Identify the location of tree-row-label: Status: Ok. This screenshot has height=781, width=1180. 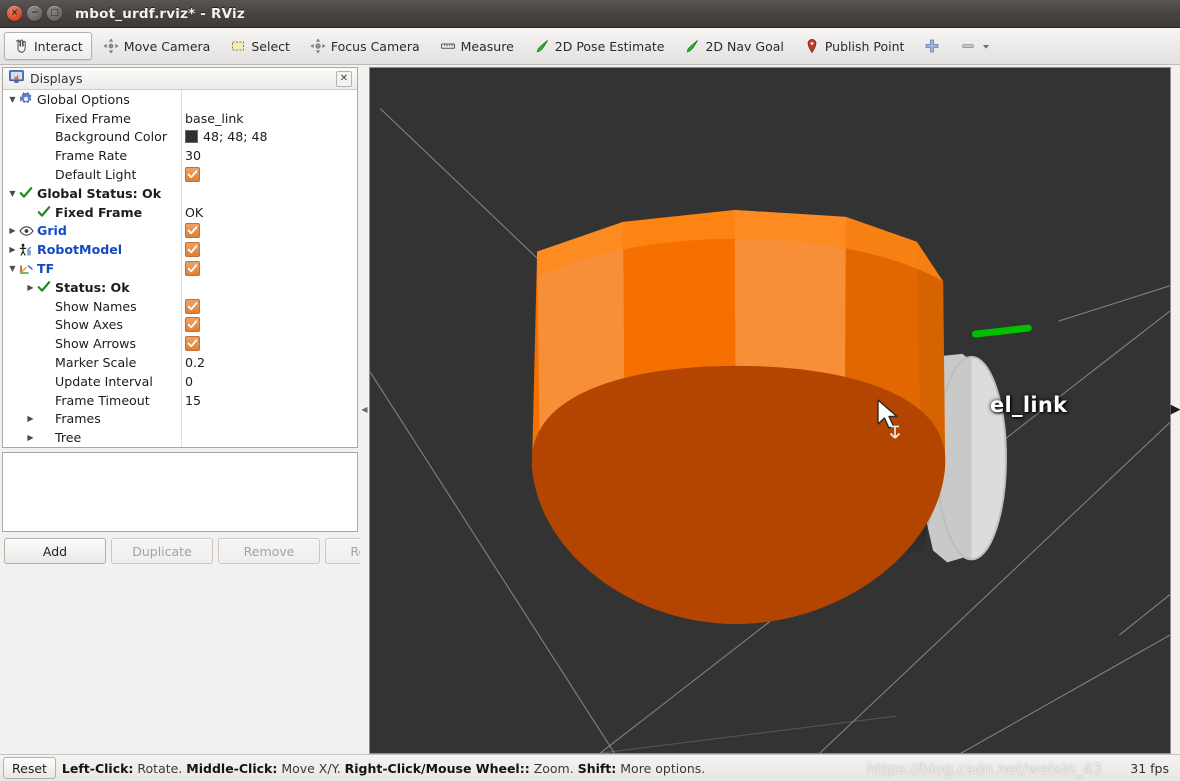
(92, 287).